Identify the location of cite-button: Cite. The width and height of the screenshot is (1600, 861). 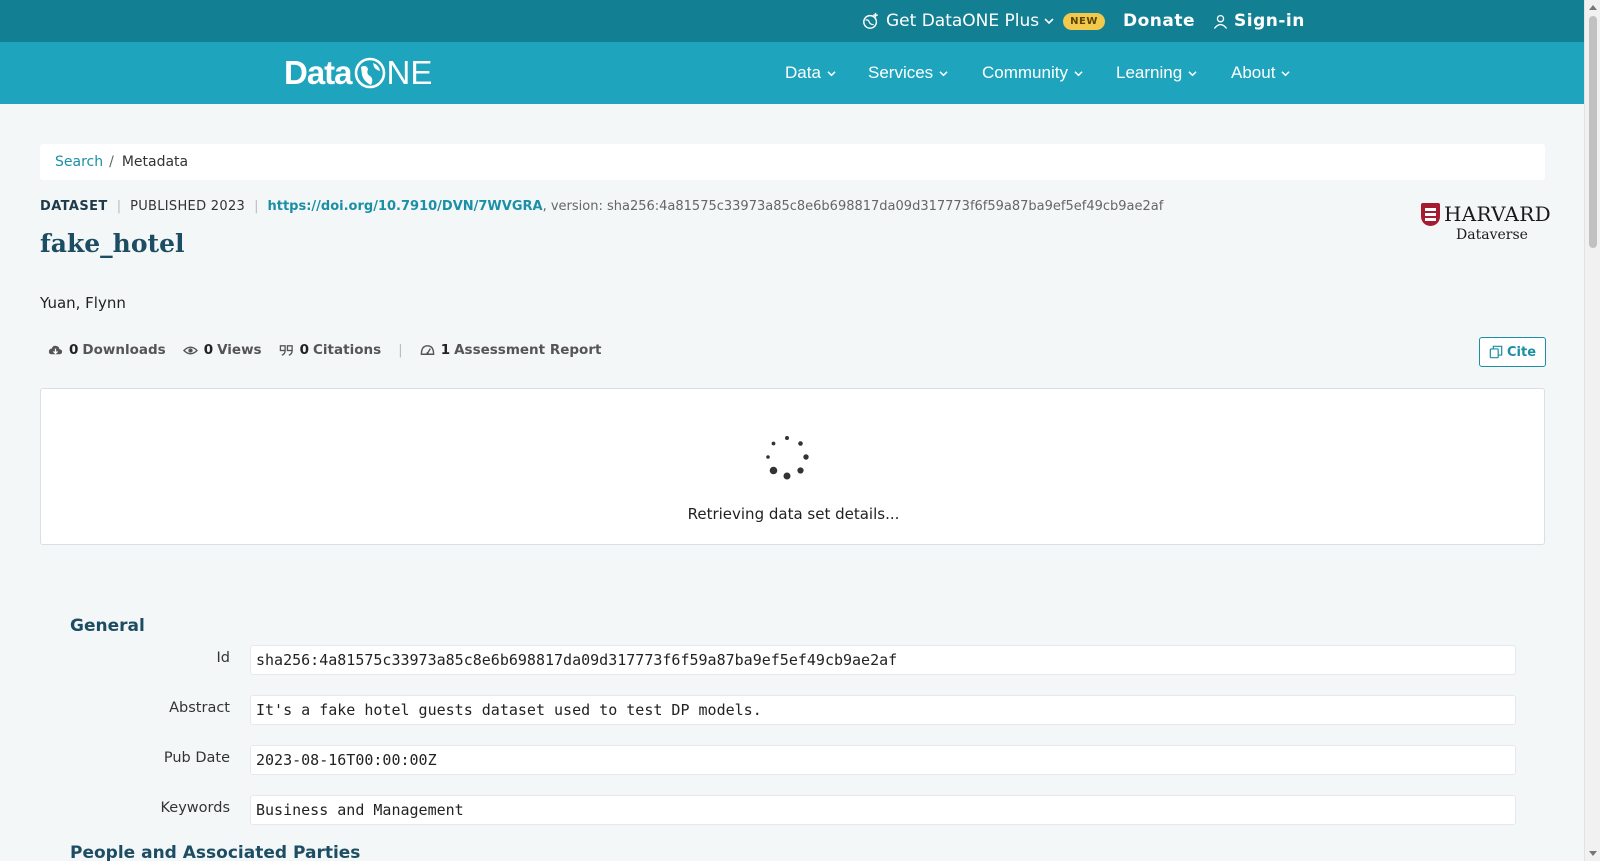
(1512, 352).